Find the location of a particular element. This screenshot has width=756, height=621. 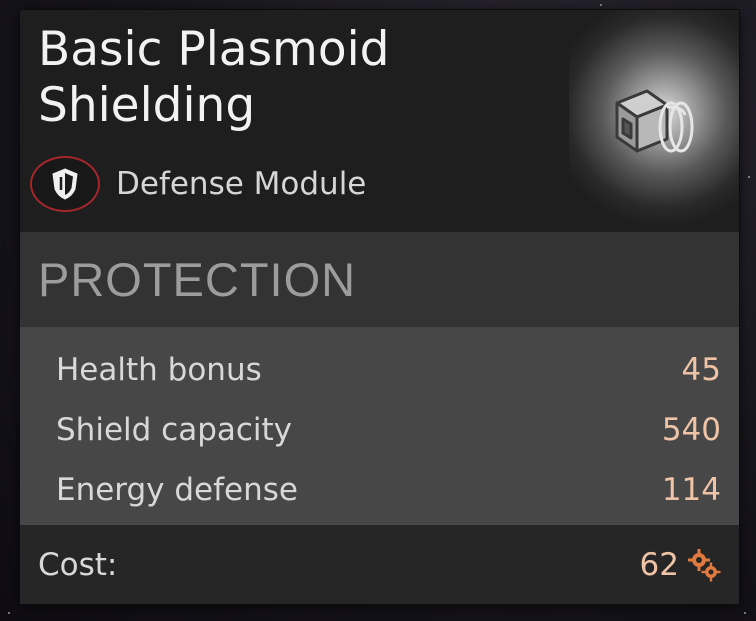

section-header: PROTECTION is located at coordinates (379, 279).